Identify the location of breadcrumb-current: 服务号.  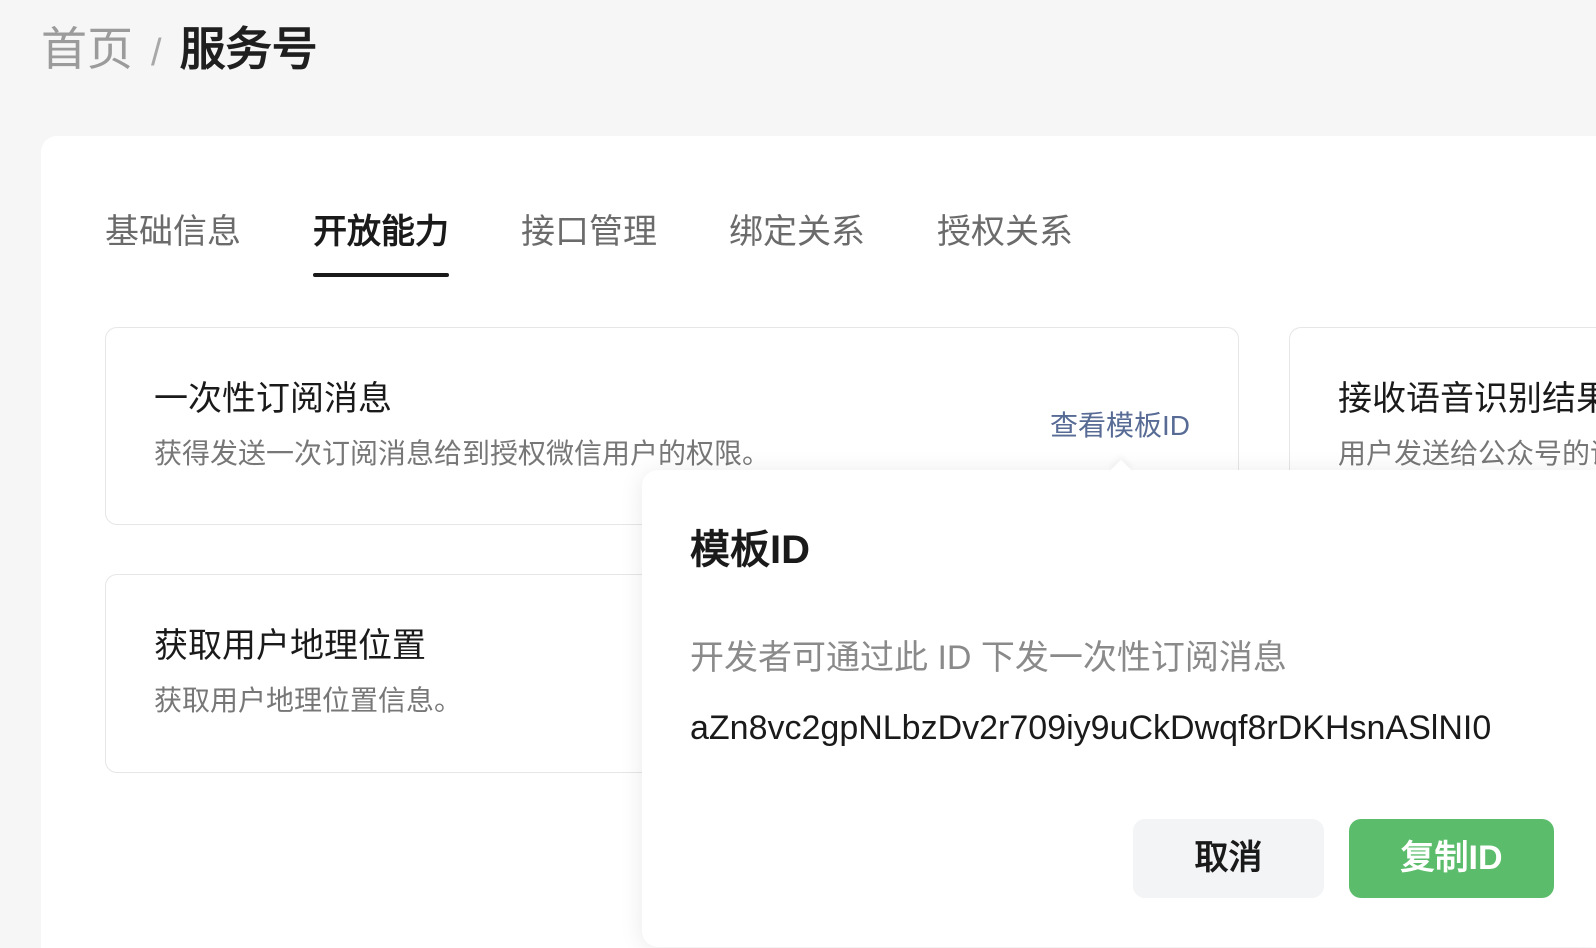
(248, 49).